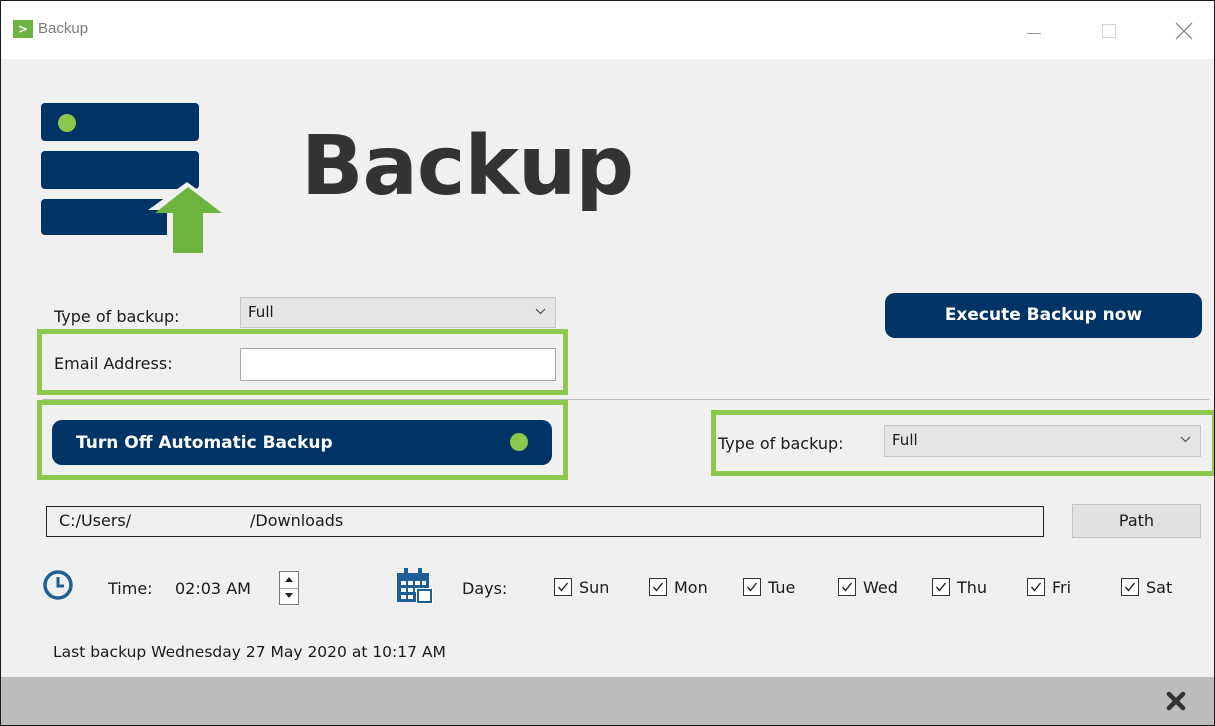 This screenshot has height=726, width=1215. What do you see at coordinates (1043, 315) in the screenshot?
I see `execute-backup-button: Execute Backup now` at bounding box center [1043, 315].